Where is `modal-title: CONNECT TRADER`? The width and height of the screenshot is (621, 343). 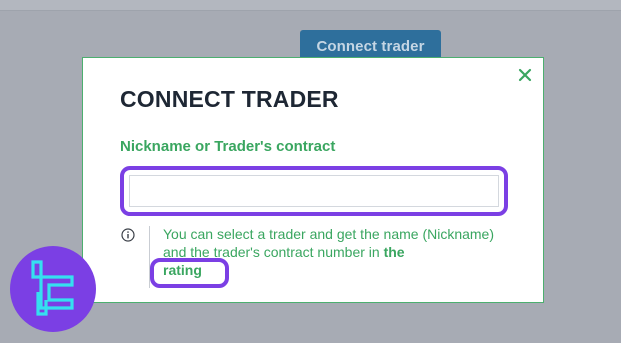
modal-title: CONNECT TRADER is located at coordinates (229, 99).